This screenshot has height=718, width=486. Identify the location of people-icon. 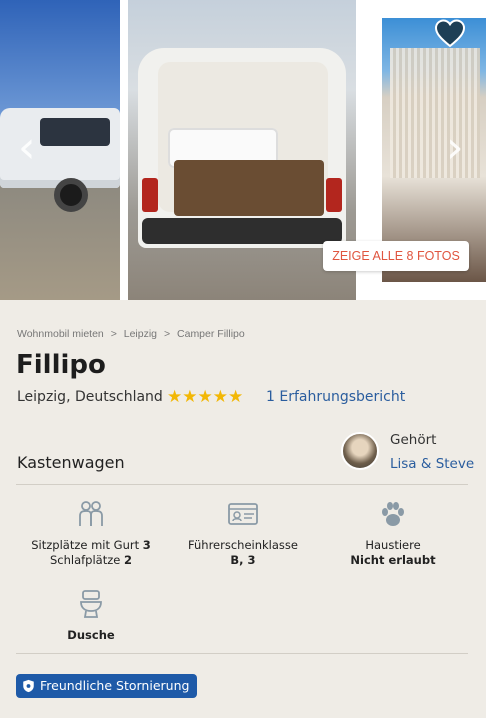
(91, 513).